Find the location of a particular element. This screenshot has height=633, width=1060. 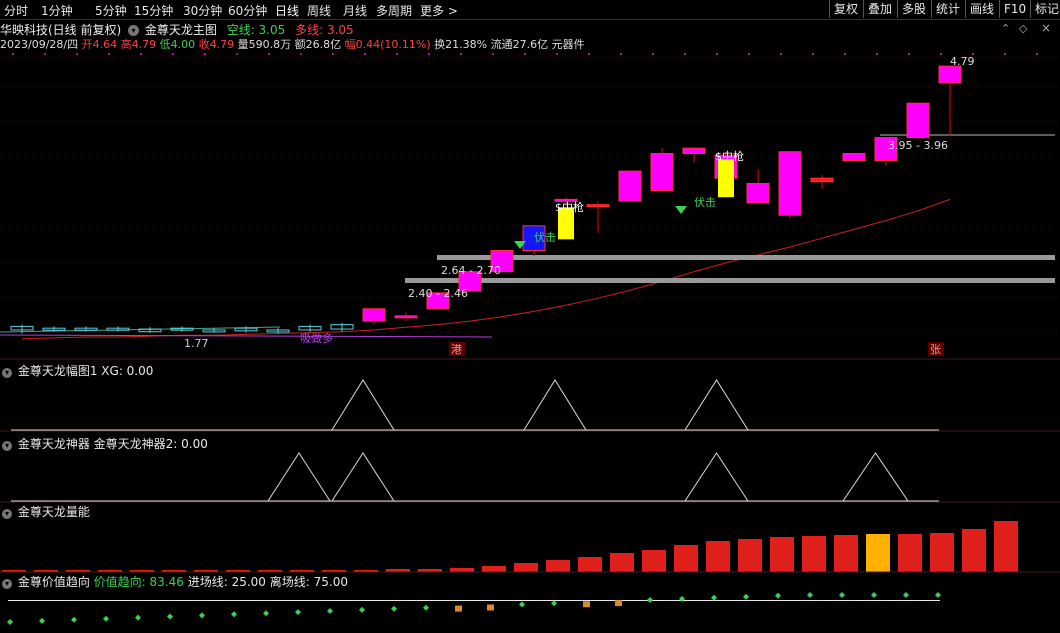

period-tab-5min: 5分钟 is located at coordinates (111, 10).